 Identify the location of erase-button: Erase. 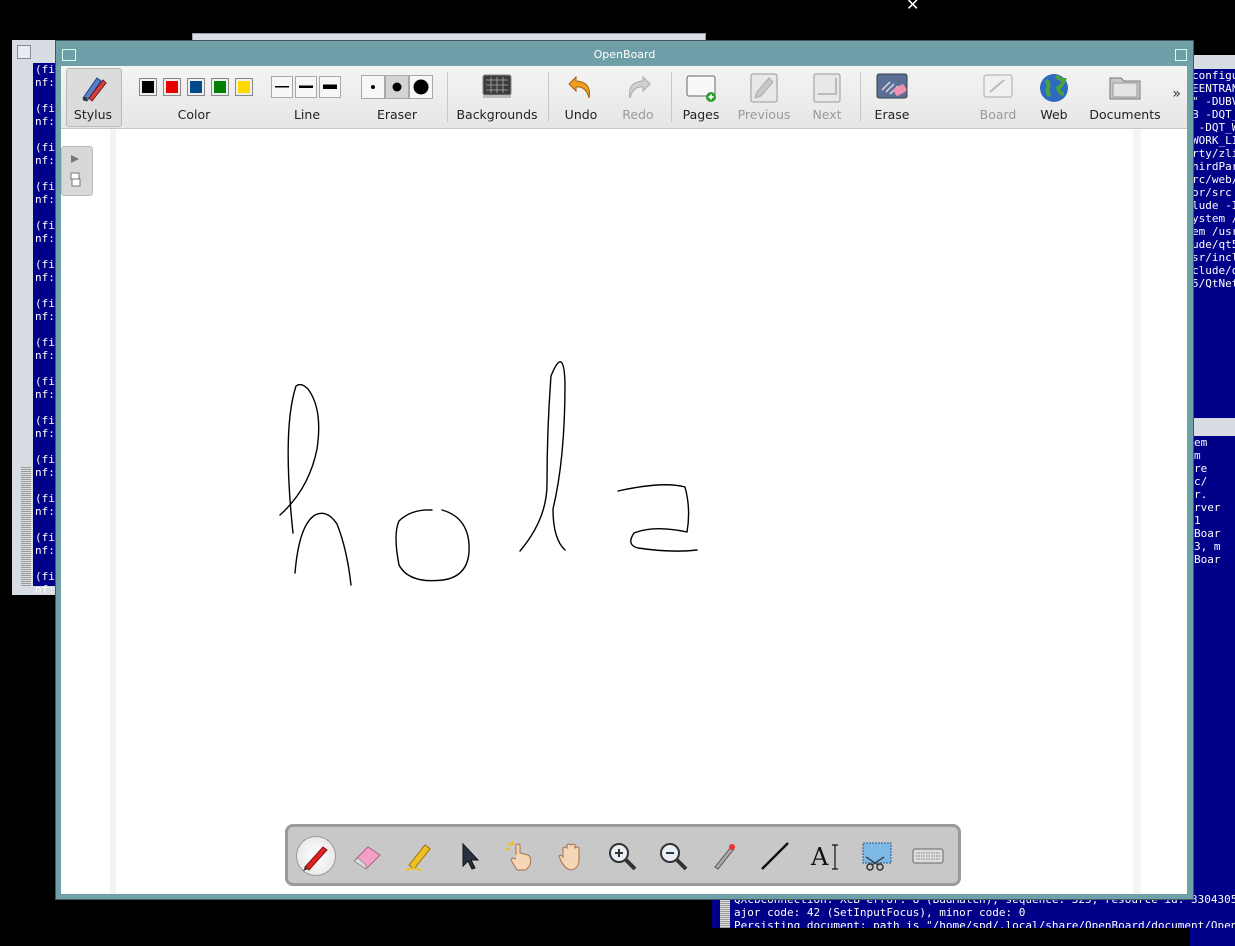
(892, 97).